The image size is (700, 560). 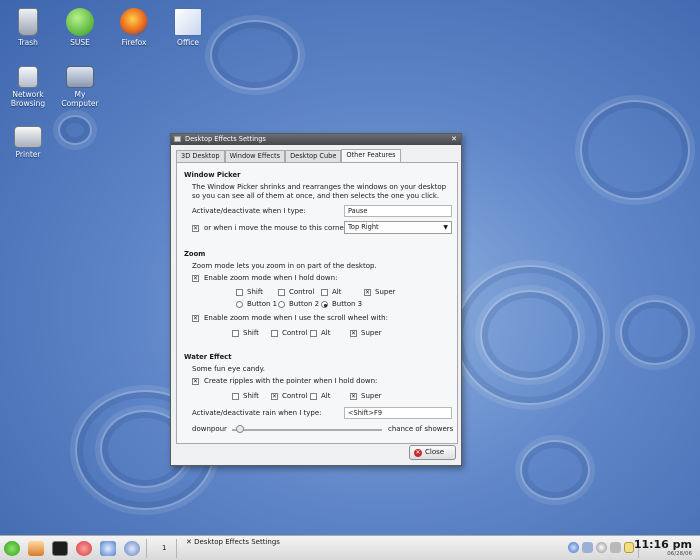 I want to click on home-icon, so click(x=36, y=548).